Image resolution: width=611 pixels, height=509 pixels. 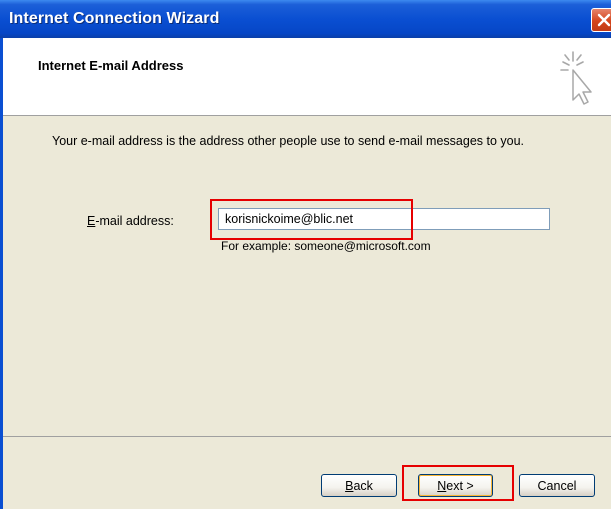 What do you see at coordinates (460, 485) in the screenshot?
I see `next-rest: ext >` at bounding box center [460, 485].